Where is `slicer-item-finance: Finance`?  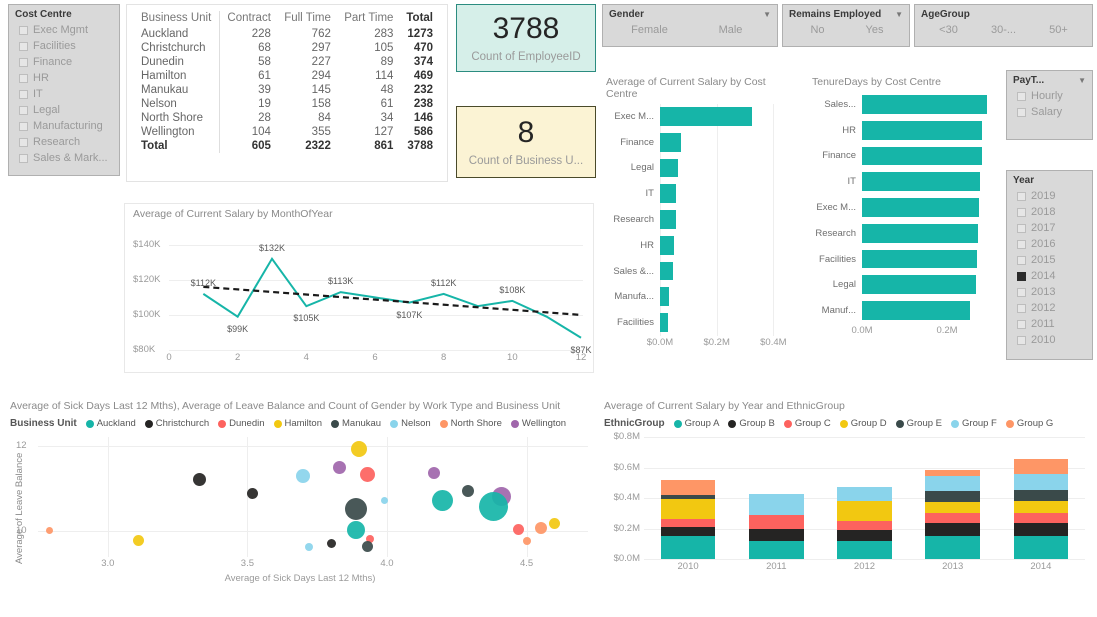 slicer-item-finance: Finance is located at coordinates (64, 62).